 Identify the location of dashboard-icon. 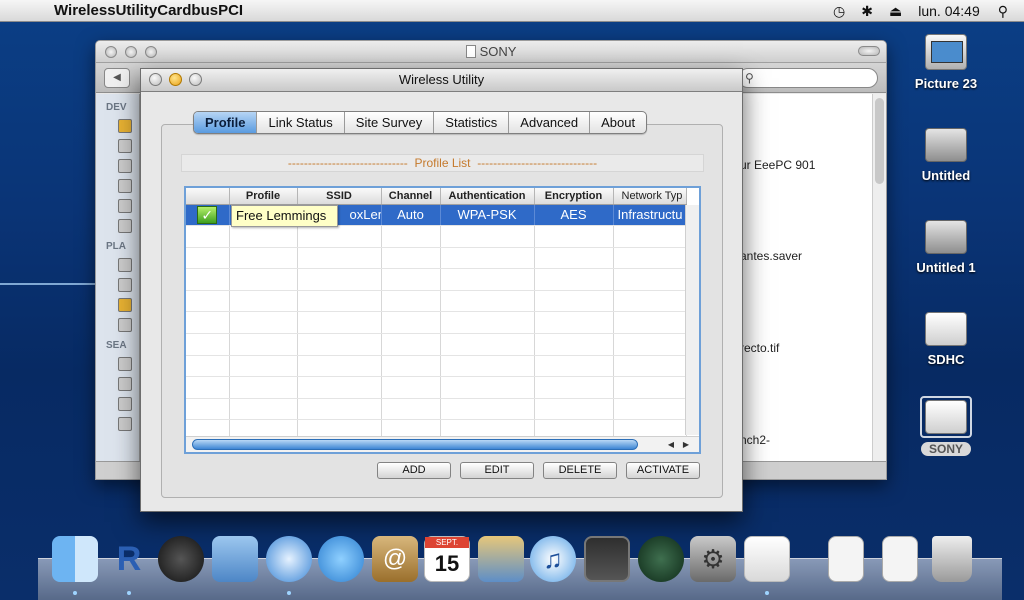
(181, 559).